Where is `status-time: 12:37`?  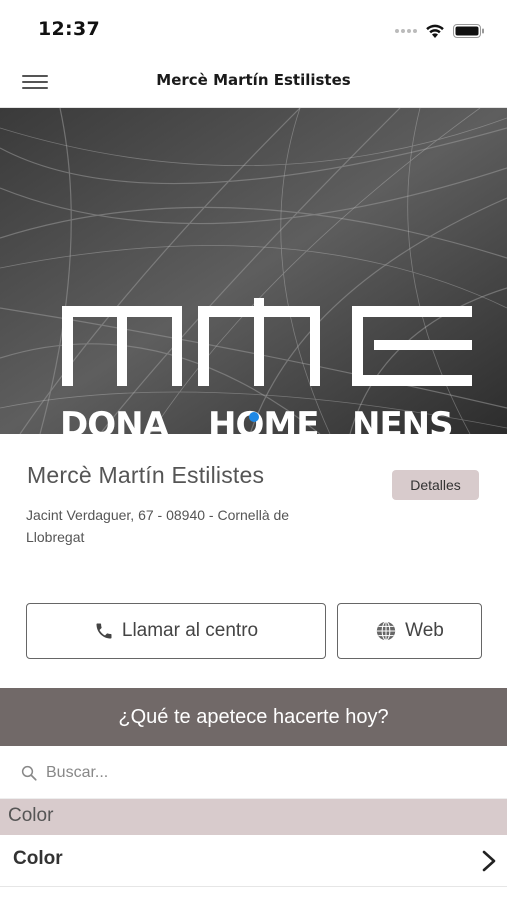
status-time: 12:37 is located at coordinates (69, 29).